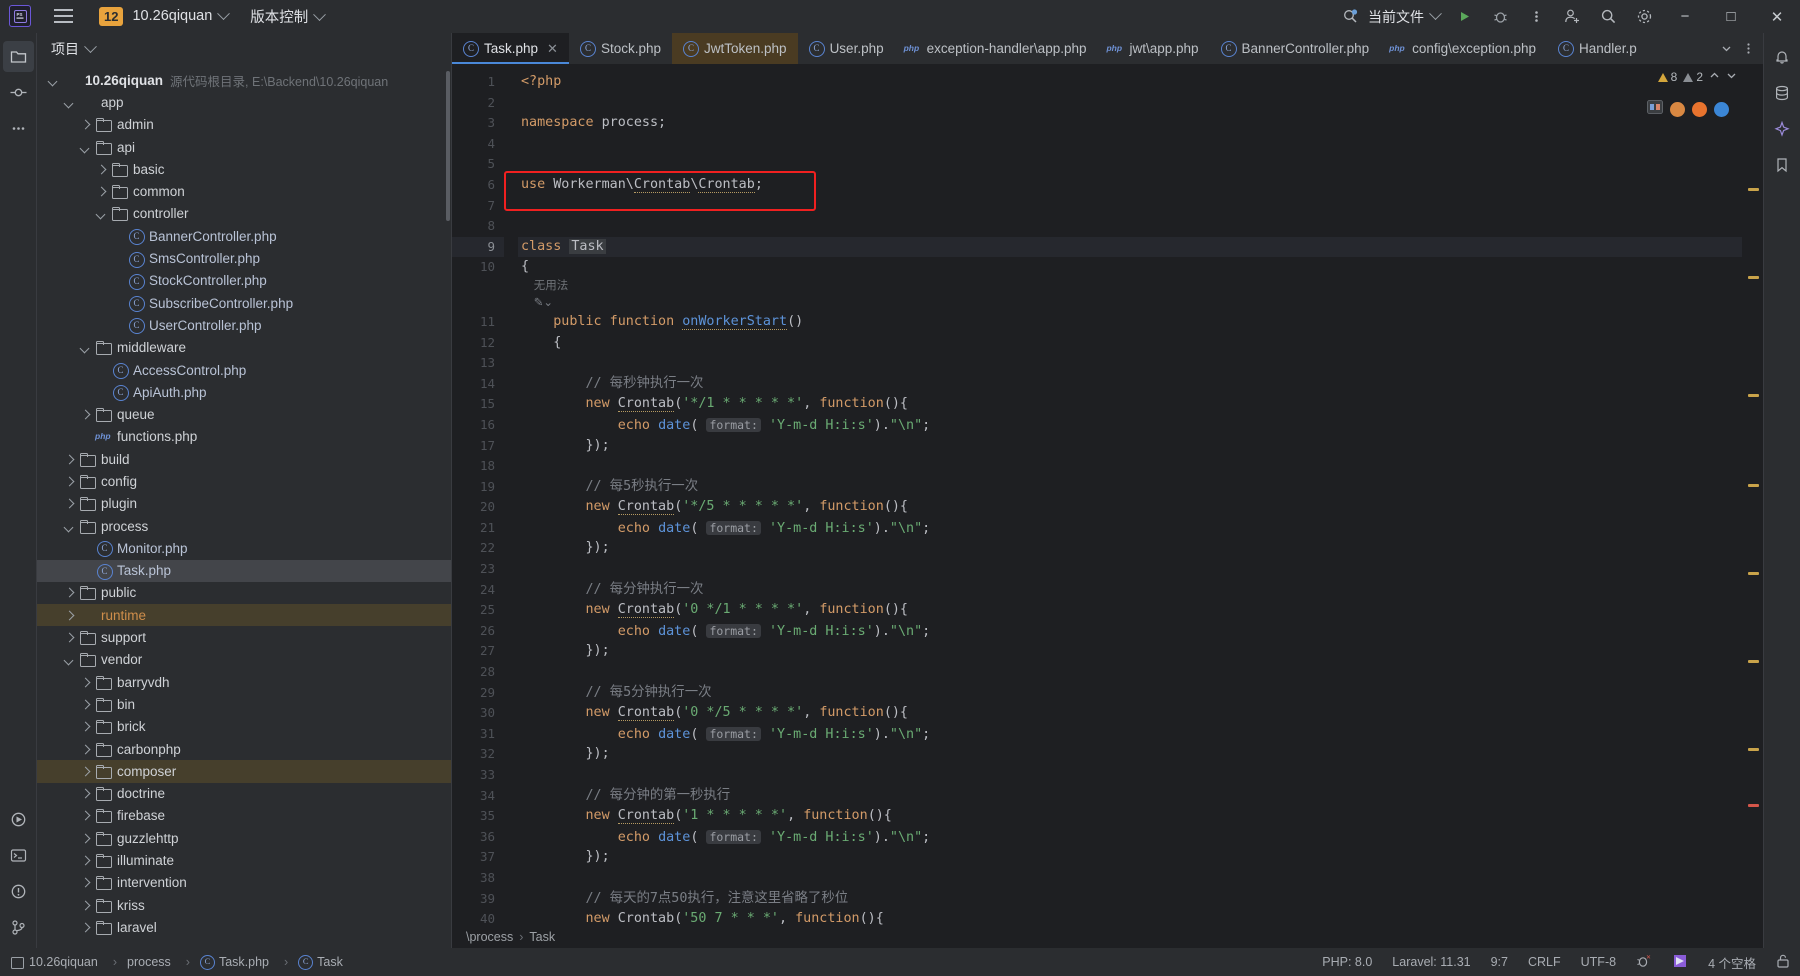  I want to click on code-line: new Crontab('*/5 * * * * *', function(){, so click(1130, 507).